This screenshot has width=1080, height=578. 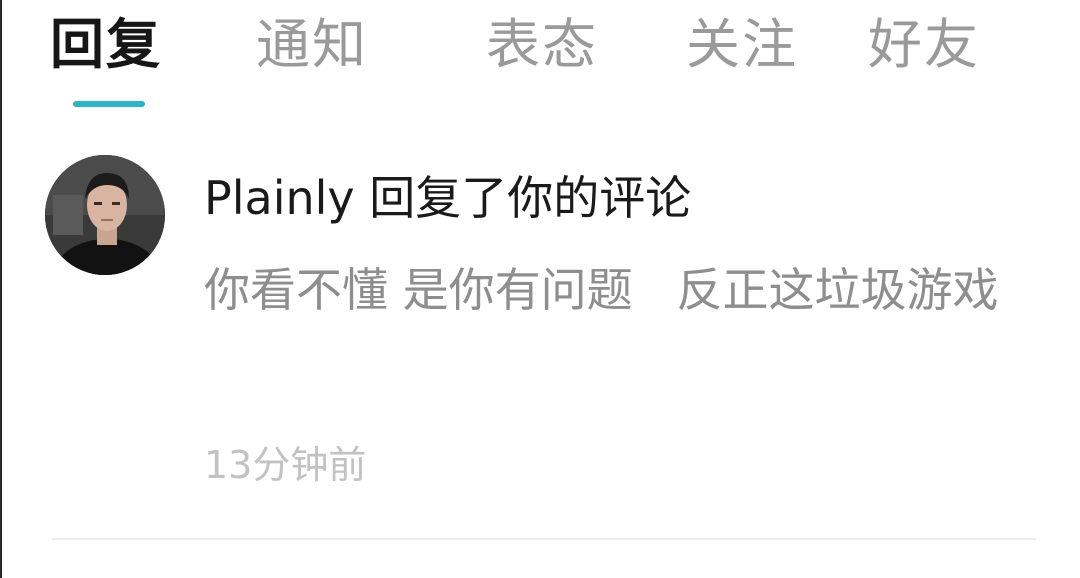 I want to click on tab-reactions: 表态, so click(x=542, y=45).